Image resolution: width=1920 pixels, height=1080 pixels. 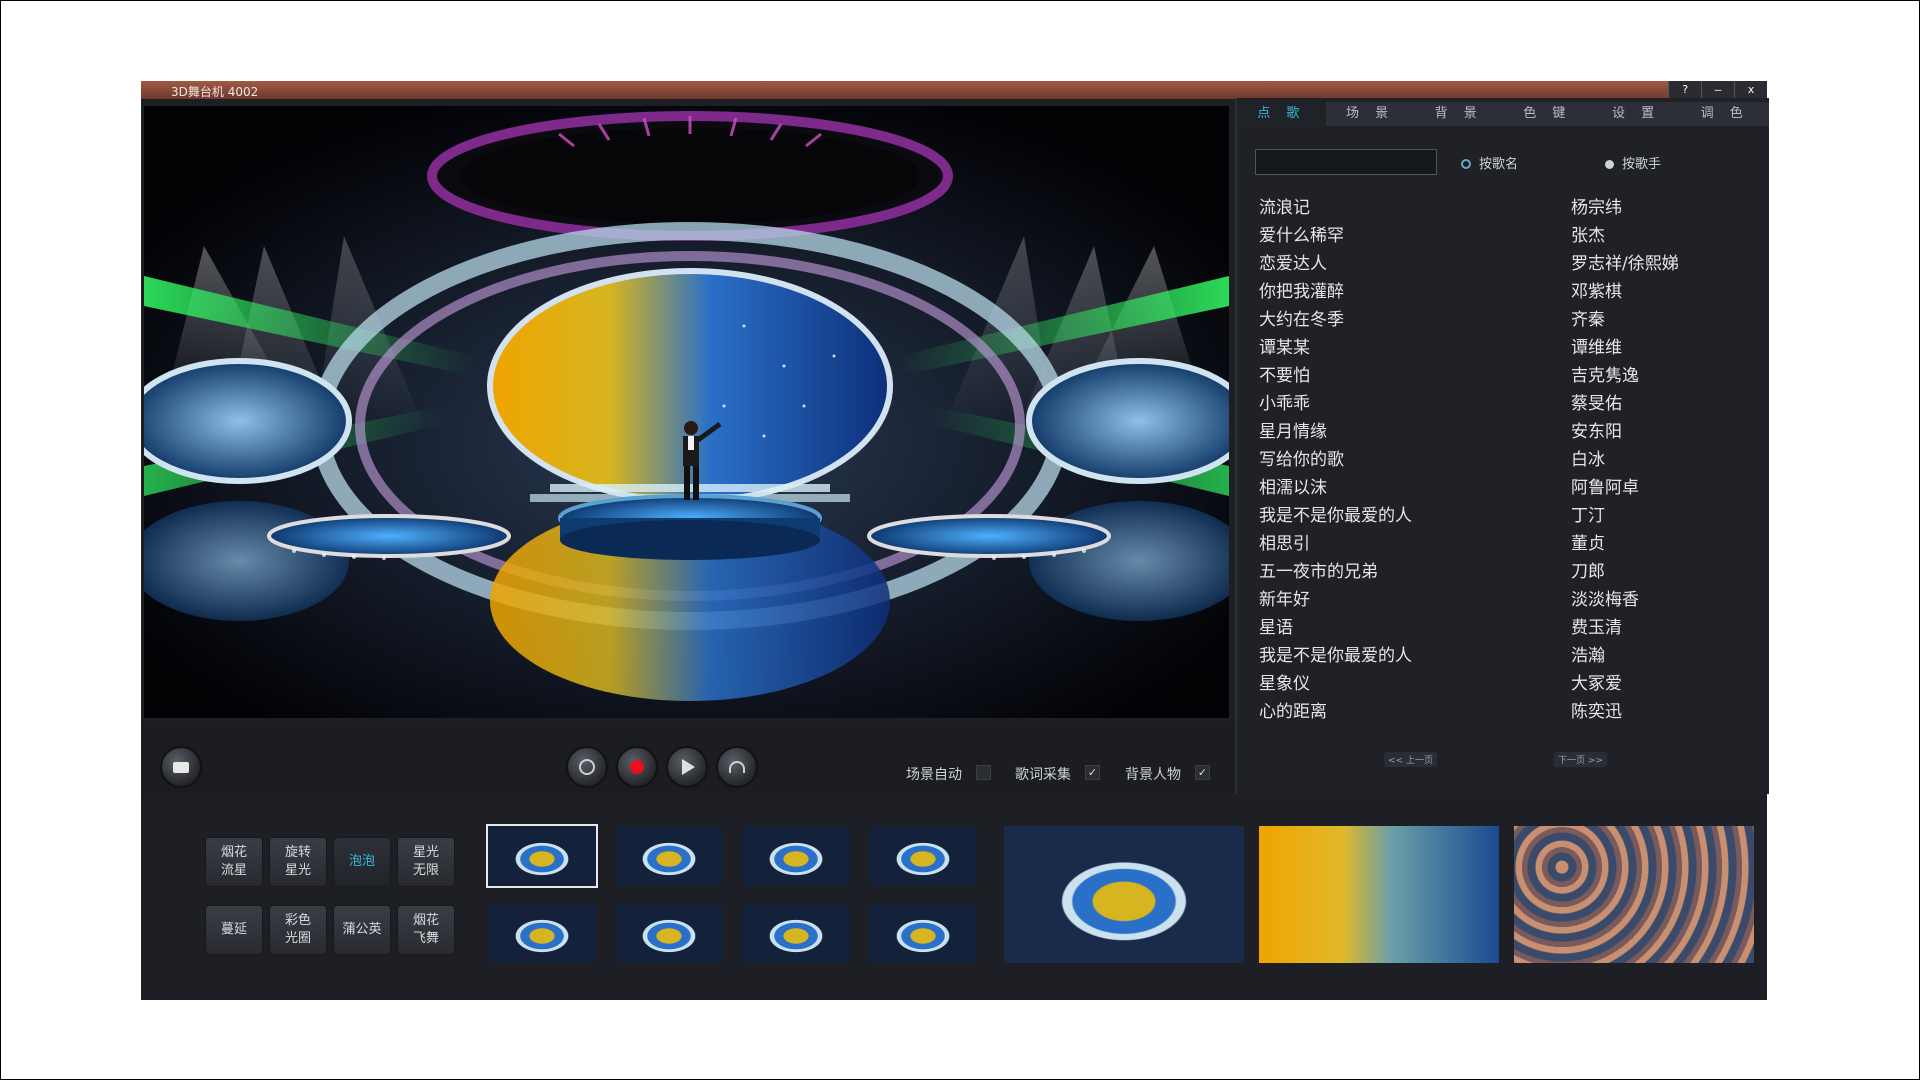 What do you see at coordinates (954, 90) in the screenshot?
I see `title-bar: 3D舞台机 4002 ? – x` at bounding box center [954, 90].